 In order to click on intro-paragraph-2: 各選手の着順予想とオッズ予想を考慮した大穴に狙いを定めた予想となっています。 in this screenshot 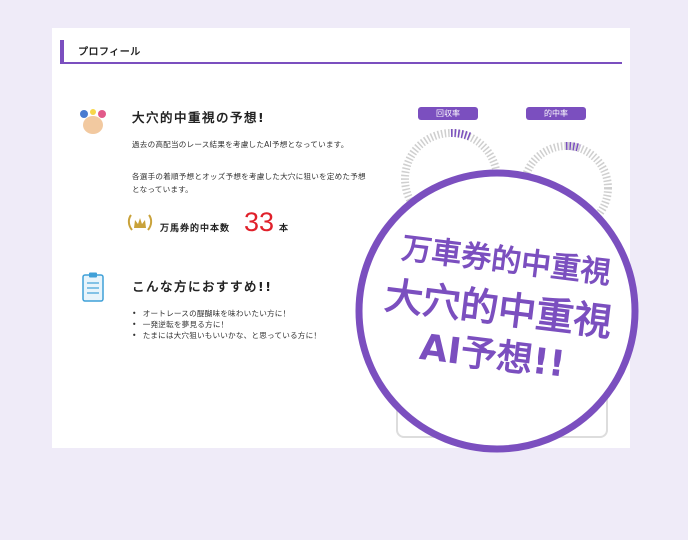, I will do `click(249, 183)`.